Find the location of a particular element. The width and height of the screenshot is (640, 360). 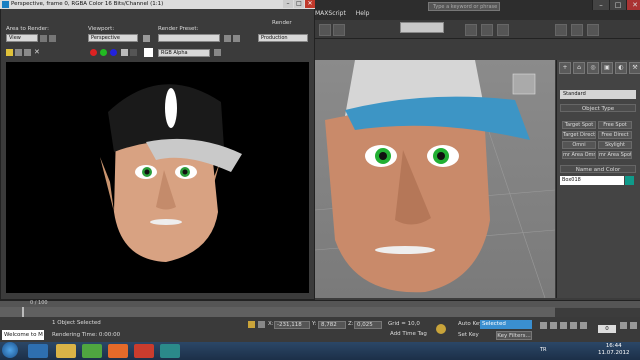

area-dropdown: View is located at coordinates (22, 38).